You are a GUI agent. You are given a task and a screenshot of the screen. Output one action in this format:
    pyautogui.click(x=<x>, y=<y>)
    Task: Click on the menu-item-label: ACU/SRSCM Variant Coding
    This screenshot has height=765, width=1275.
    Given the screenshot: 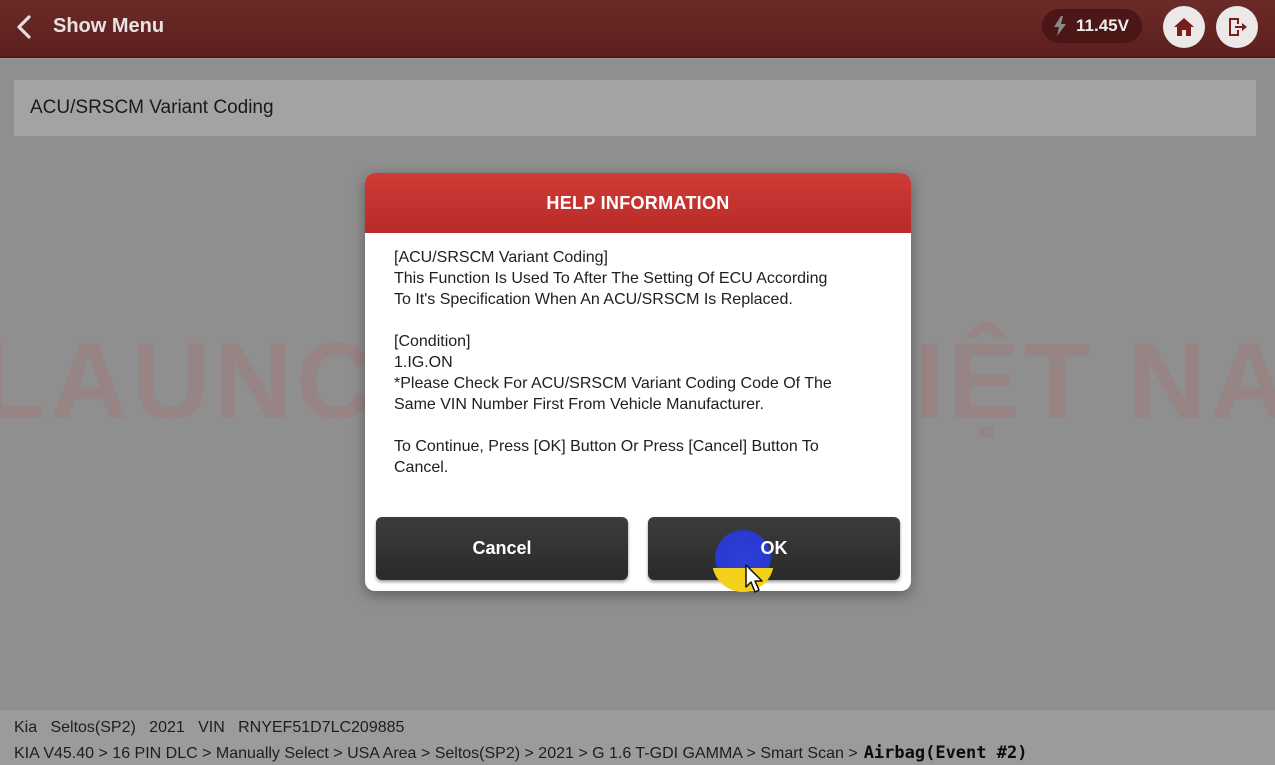 What is the action you would take?
    pyautogui.click(x=152, y=107)
    